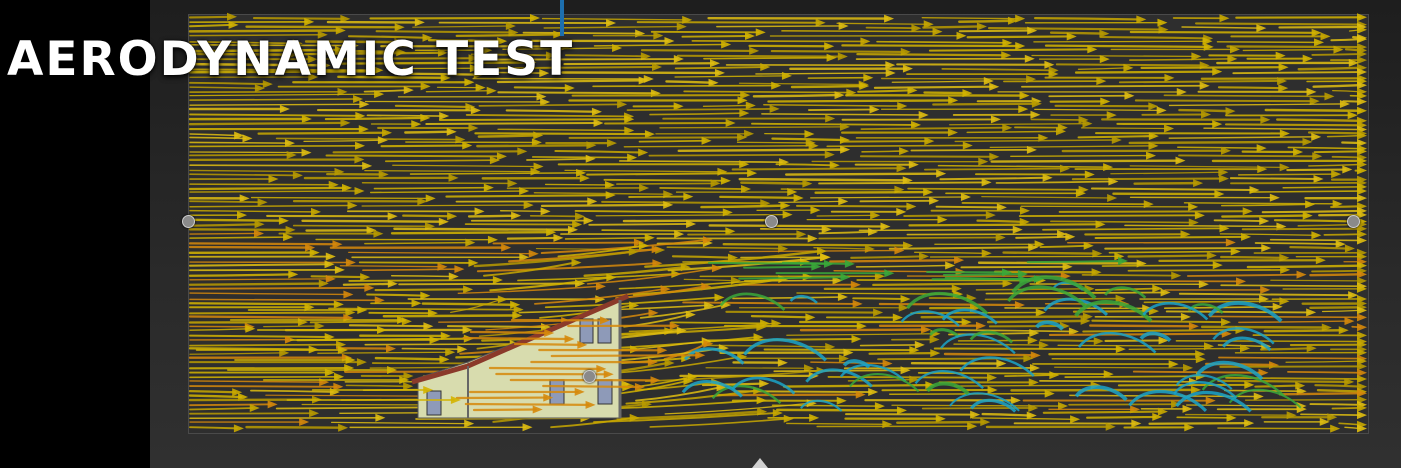 The image size is (1401, 468). Describe the element at coordinates (771, 221) in the screenshot. I see `domain-handle-center` at that location.